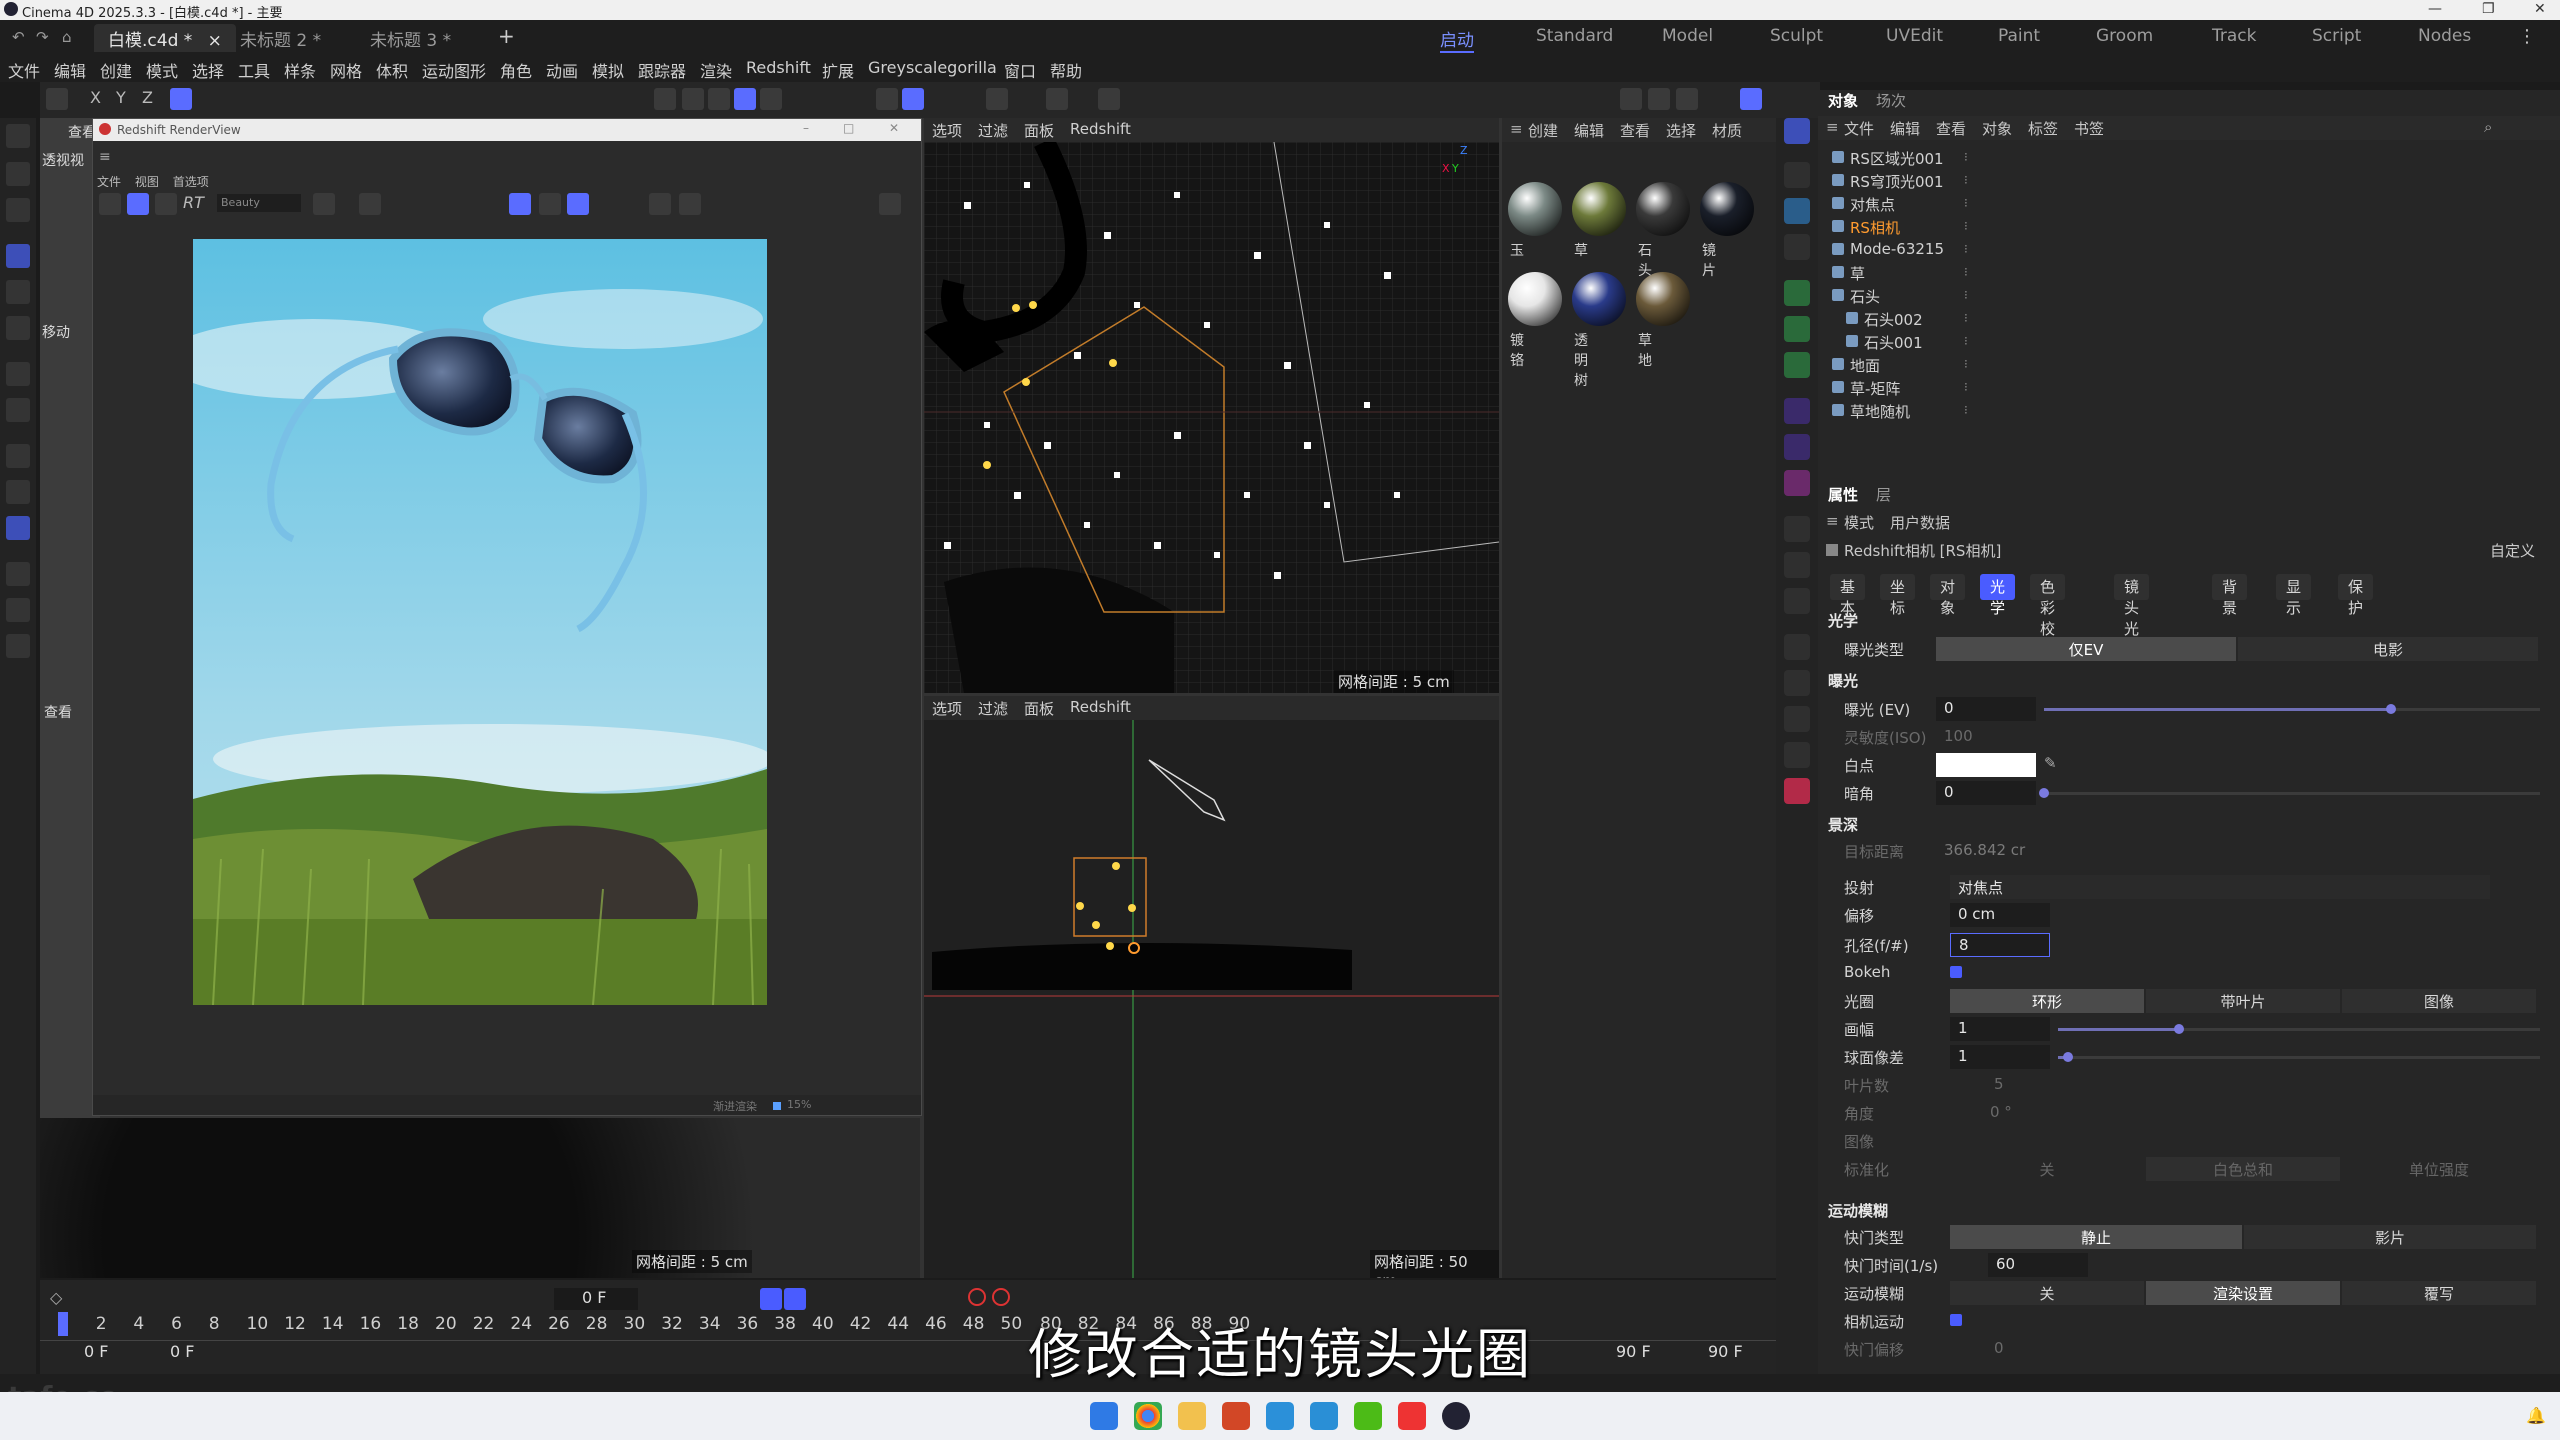 This screenshot has height=1440, width=2560. I want to click on menu-extensions: 扩展, so click(838, 70).